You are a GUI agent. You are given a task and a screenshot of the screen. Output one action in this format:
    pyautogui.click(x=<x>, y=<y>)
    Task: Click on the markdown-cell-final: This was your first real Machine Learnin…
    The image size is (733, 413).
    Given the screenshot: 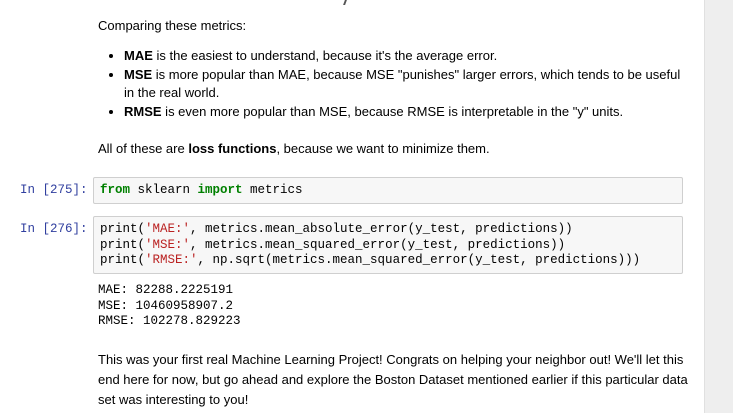 What is the action you would take?
    pyautogui.click(x=393, y=380)
    